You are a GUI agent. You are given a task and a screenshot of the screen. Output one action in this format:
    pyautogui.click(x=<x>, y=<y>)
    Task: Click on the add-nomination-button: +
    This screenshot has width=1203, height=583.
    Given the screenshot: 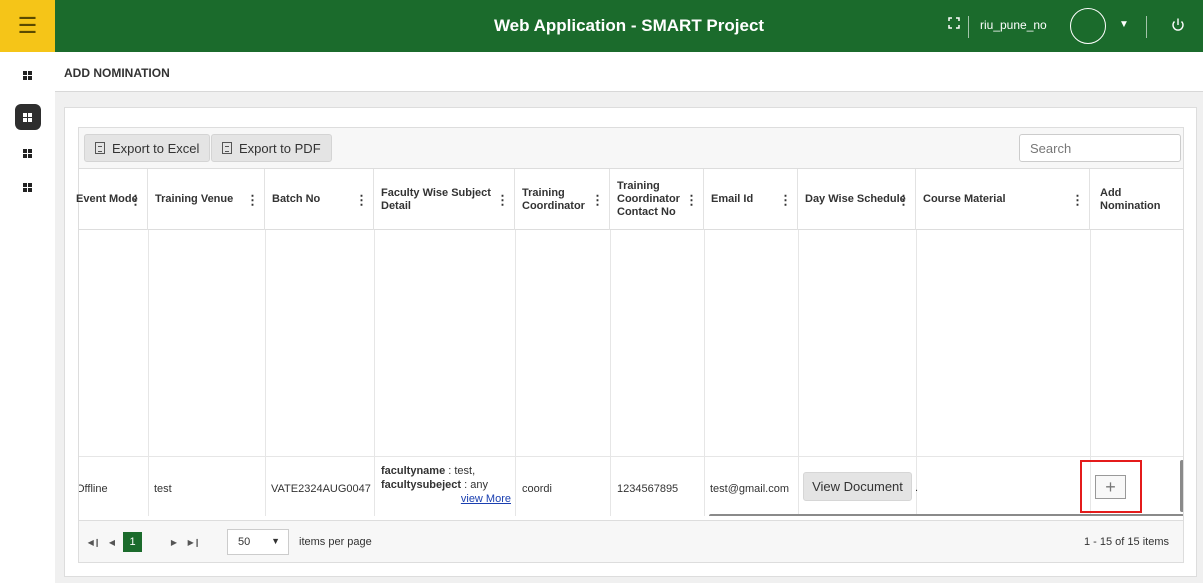 What is the action you would take?
    pyautogui.click(x=1110, y=487)
    